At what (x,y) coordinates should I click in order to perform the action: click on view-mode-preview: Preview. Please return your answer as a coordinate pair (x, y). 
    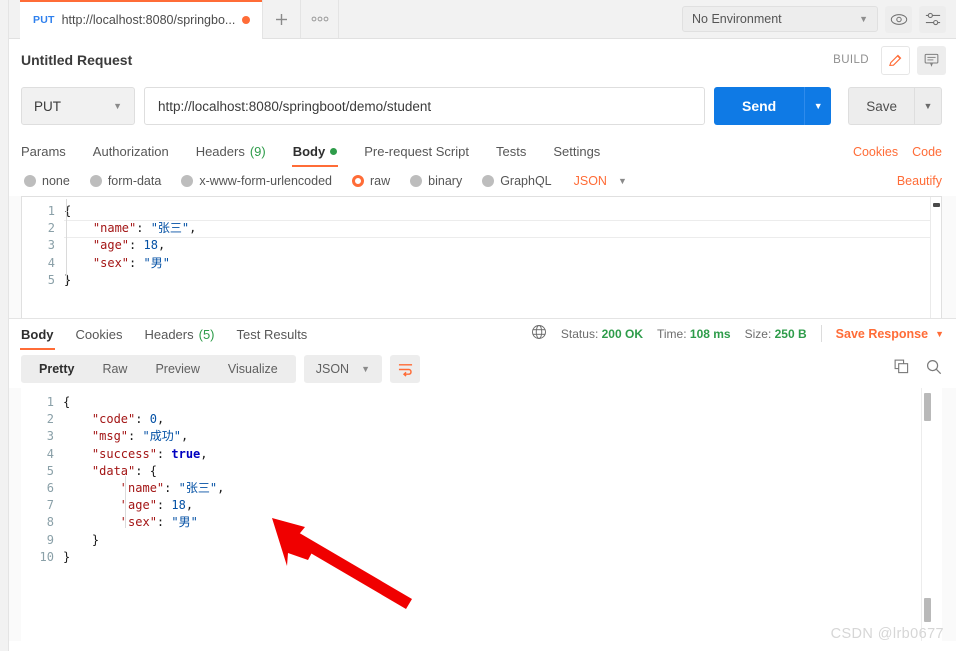
    Looking at the image, I should click on (177, 369).